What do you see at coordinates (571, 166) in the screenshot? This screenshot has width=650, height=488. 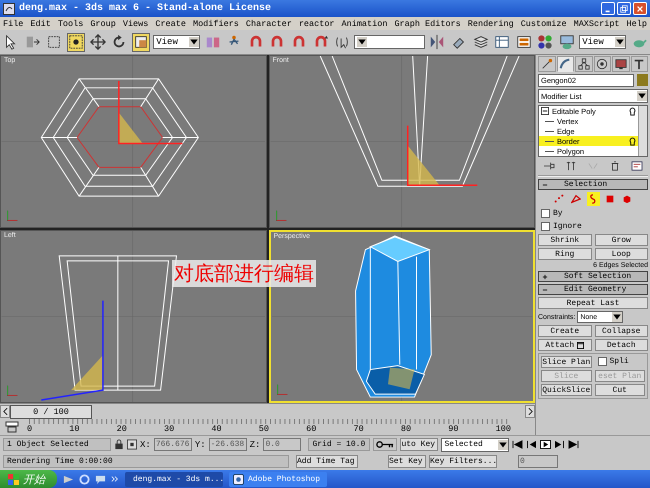 I see `pipe-icon` at bounding box center [571, 166].